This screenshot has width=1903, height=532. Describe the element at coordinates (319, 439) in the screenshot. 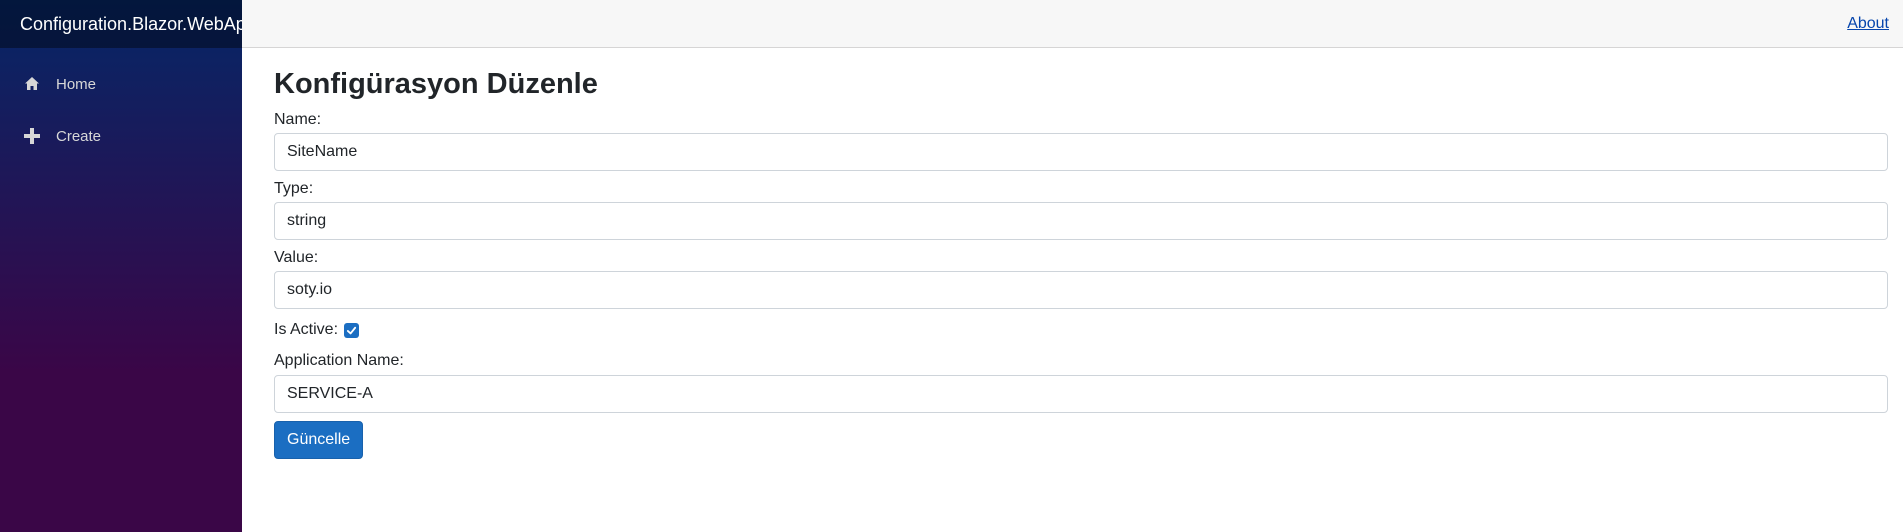

I see `update-button: Güncelle` at that location.